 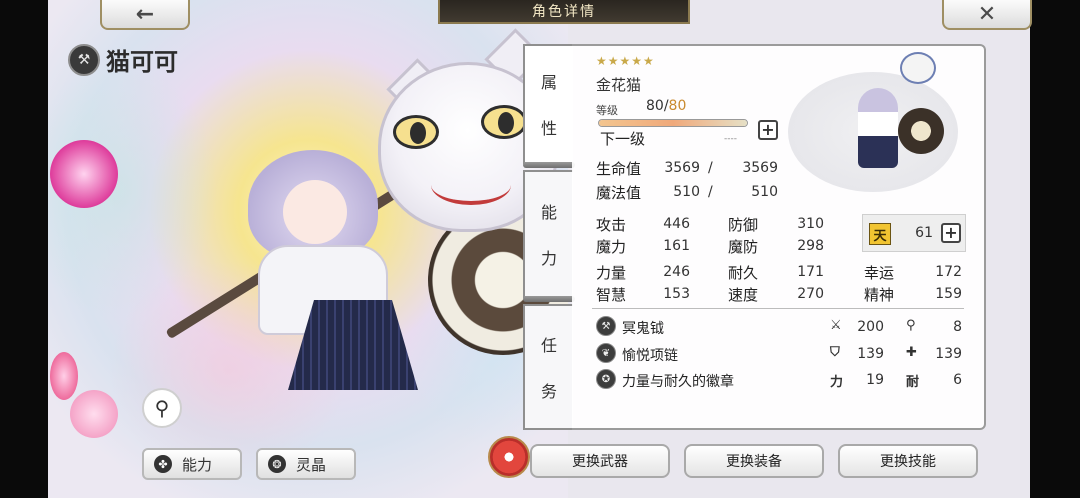 What do you see at coordinates (951, 233) in the screenshot?
I see `heaven-plus-button: +` at bounding box center [951, 233].